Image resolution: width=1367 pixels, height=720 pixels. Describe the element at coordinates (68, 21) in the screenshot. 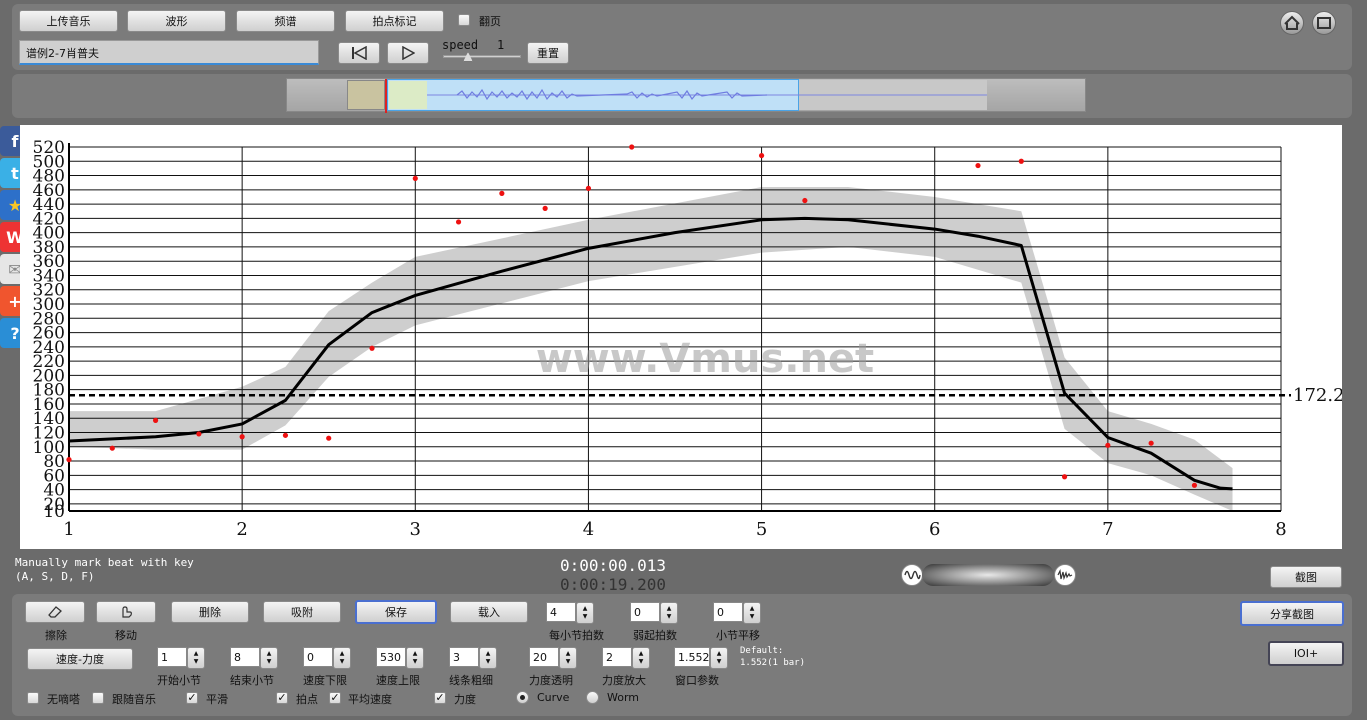

I see `upload-music-button: 上传音乐` at that location.